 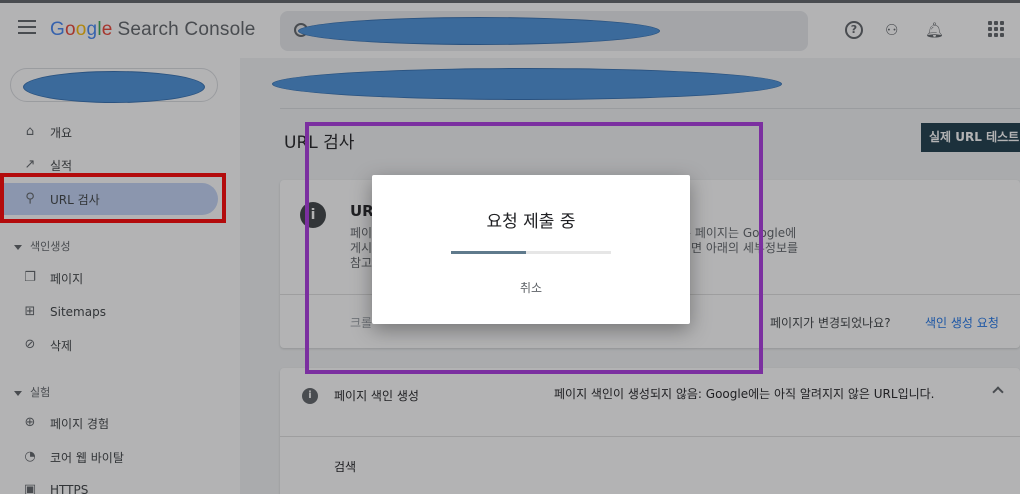 What do you see at coordinates (531, 287) in the screenshot?
I see `cancel-button: 취소` at bounding box center [531, 287].